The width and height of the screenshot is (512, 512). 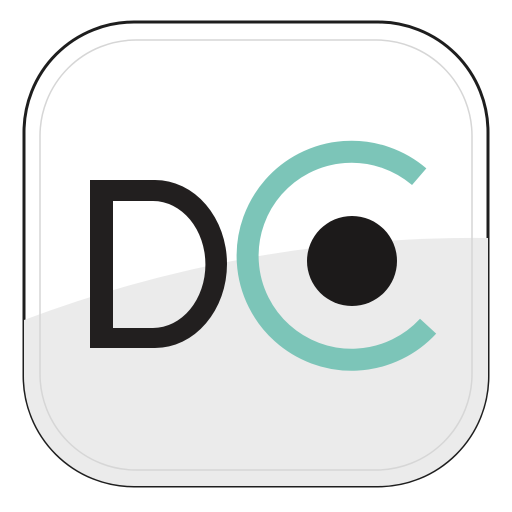 I want to click on dot-glyph, so click(x=352, y=261).